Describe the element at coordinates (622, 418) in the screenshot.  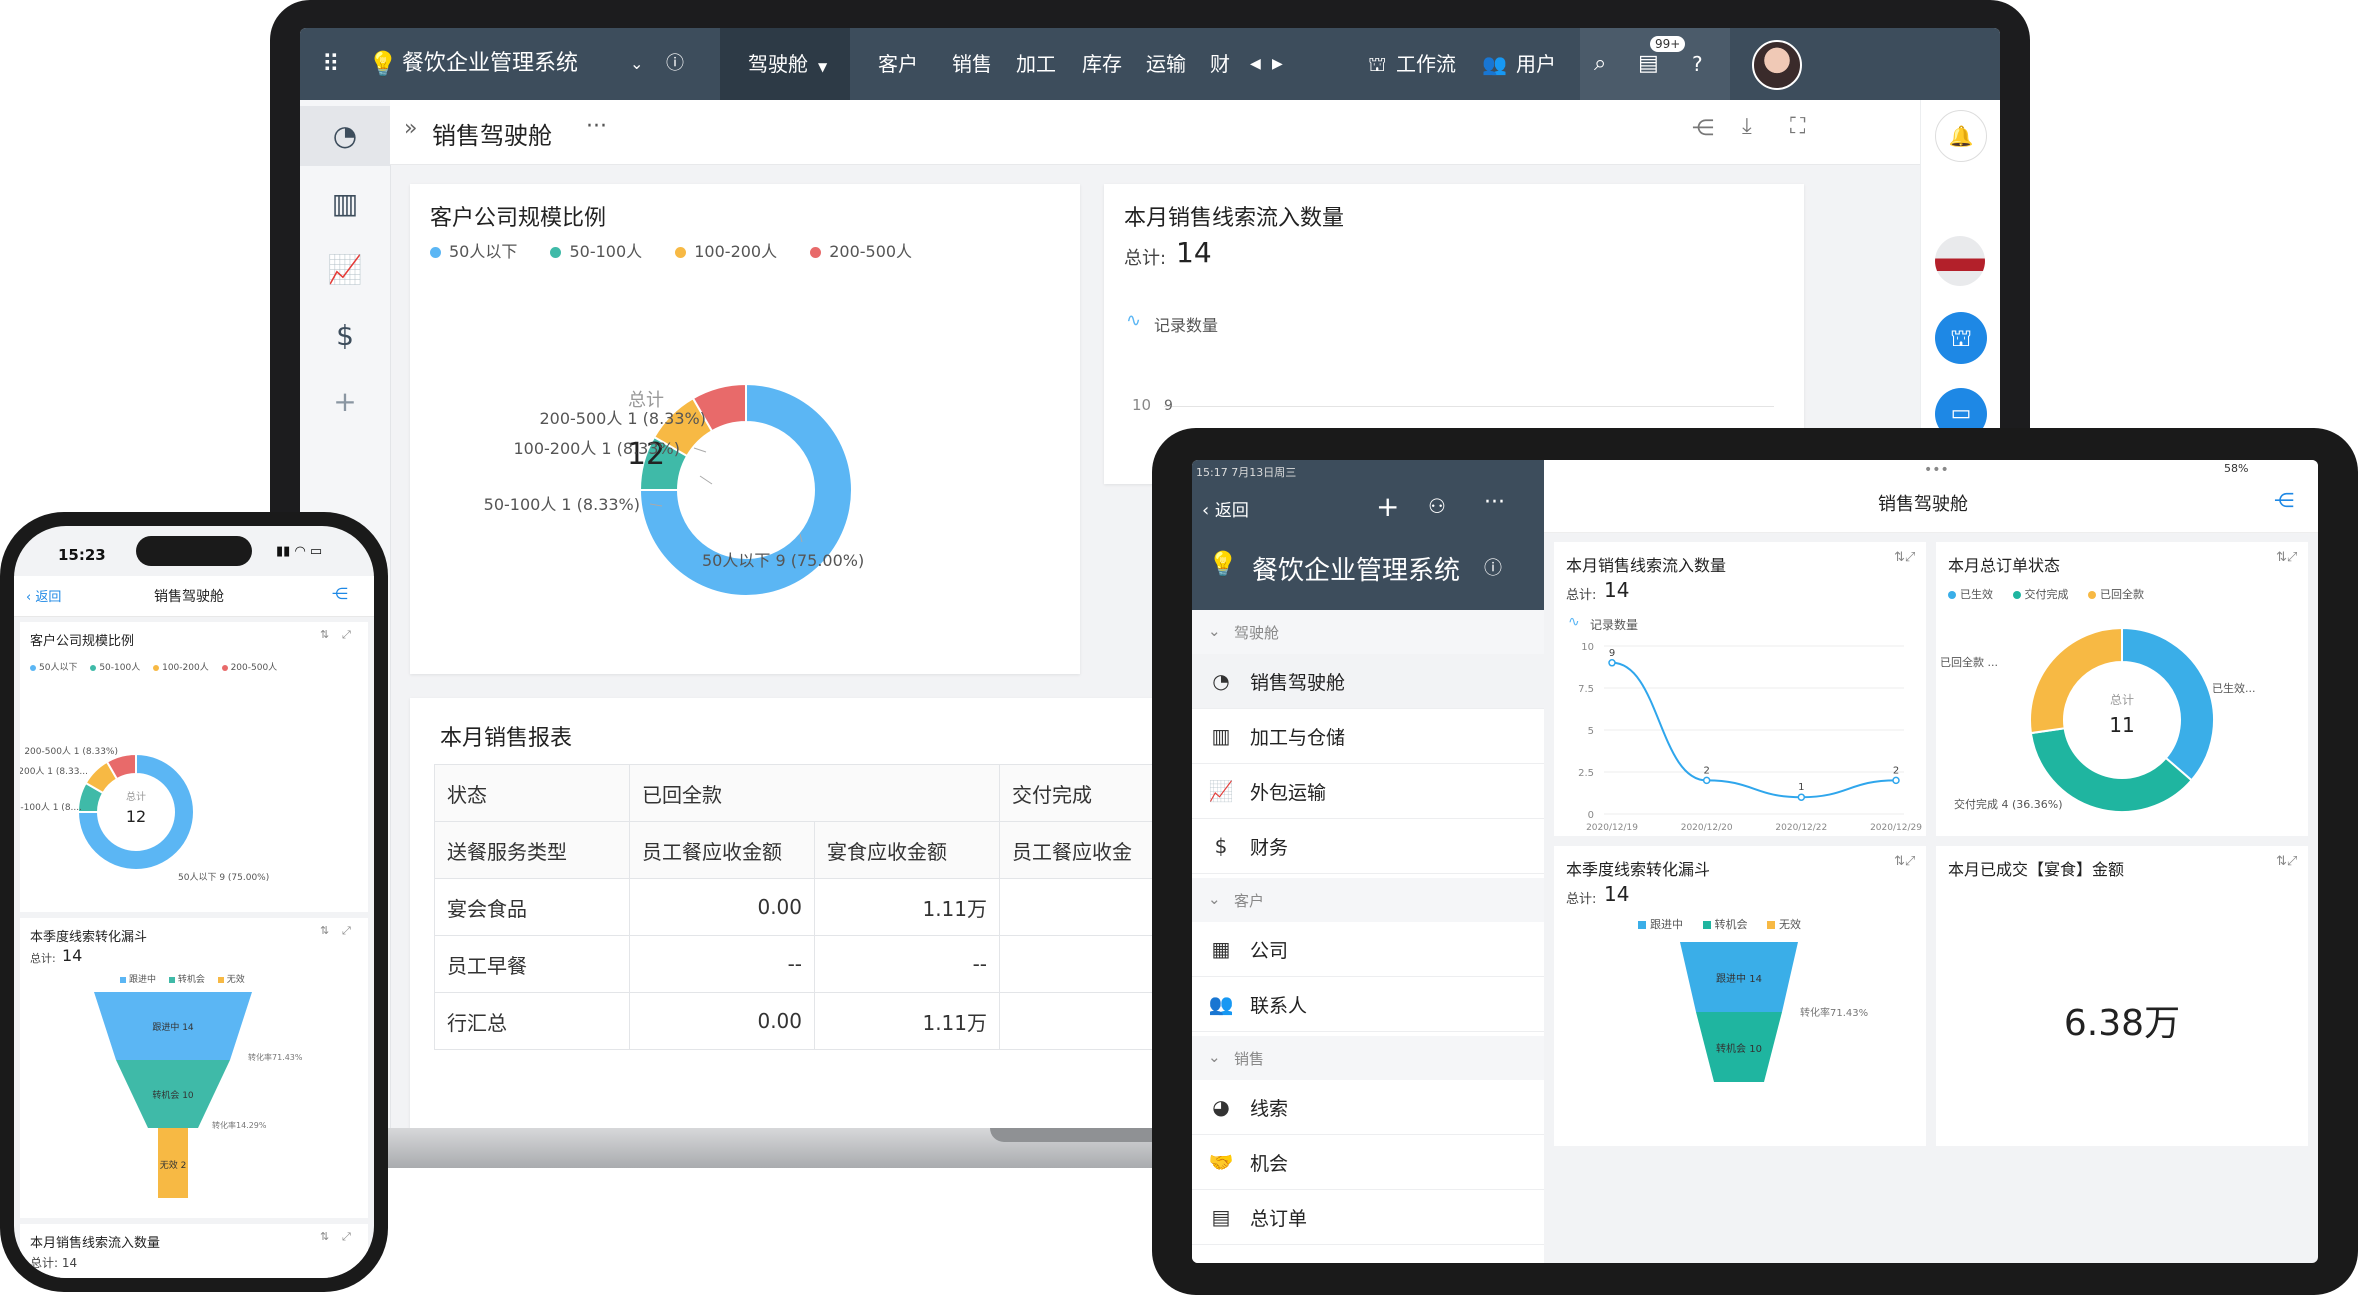
I see `slice-label: 200-500人 1 (8.33%)` at that location.